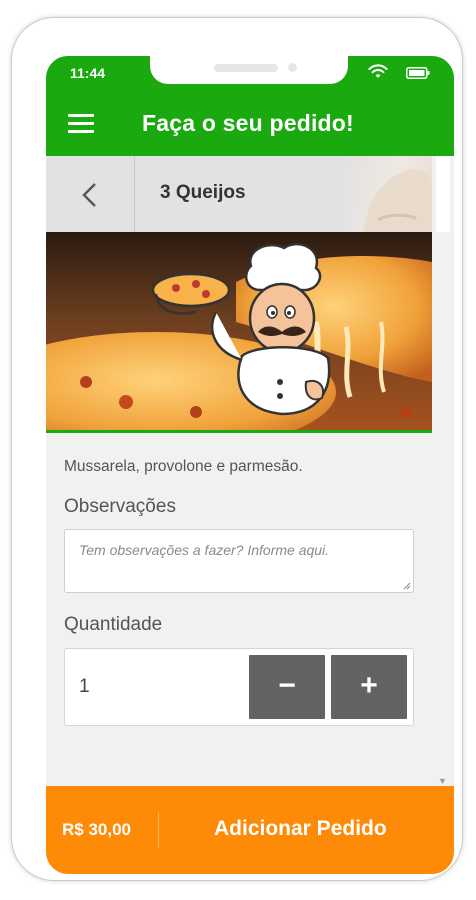  I want to click on product-name: 3 Queijos, so click(203, 192).